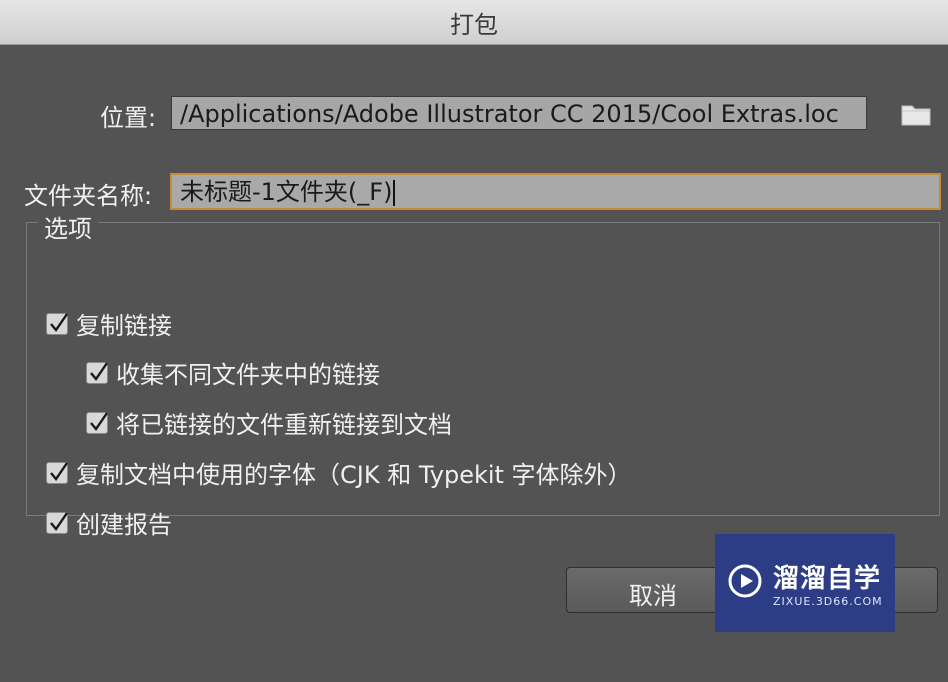  I want to click on relink-files-label: 将已链接的文件重新链接到文档, so click(284, 425).